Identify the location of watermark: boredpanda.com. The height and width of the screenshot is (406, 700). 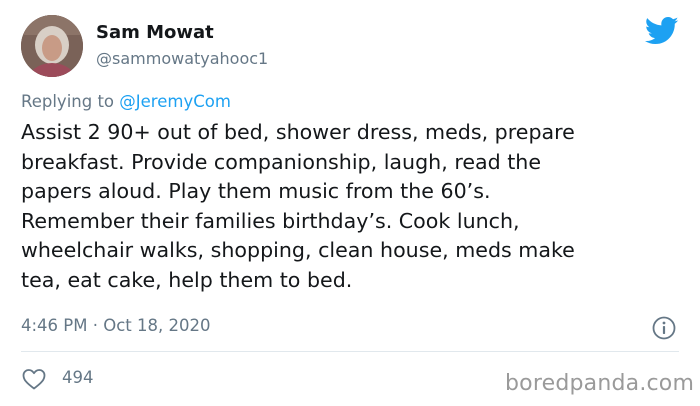
(600, 383).